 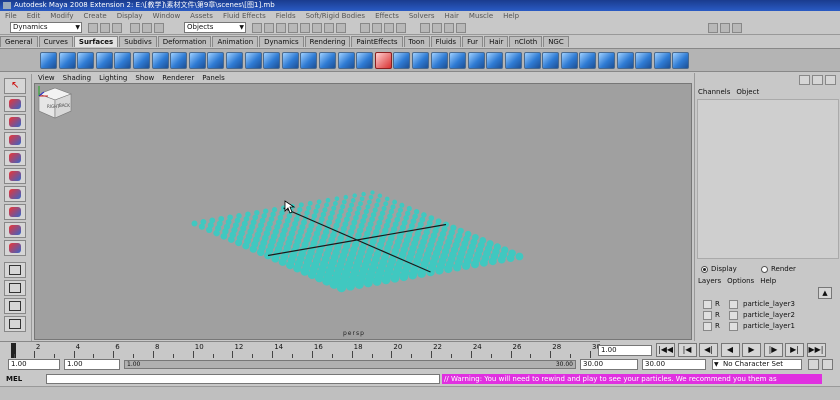 What do you see at coordinates (757, 364) in the screenshot?
I see `character-set-dropdown: No Character Set` at bounding box center [757, 364].